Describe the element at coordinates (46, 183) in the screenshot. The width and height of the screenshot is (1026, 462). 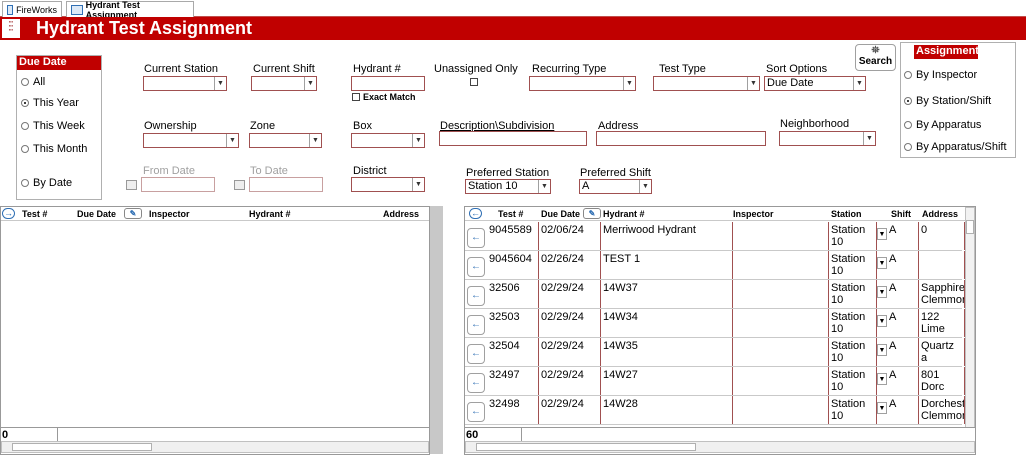
I see `due-by-date-radio: By Date` at that location.